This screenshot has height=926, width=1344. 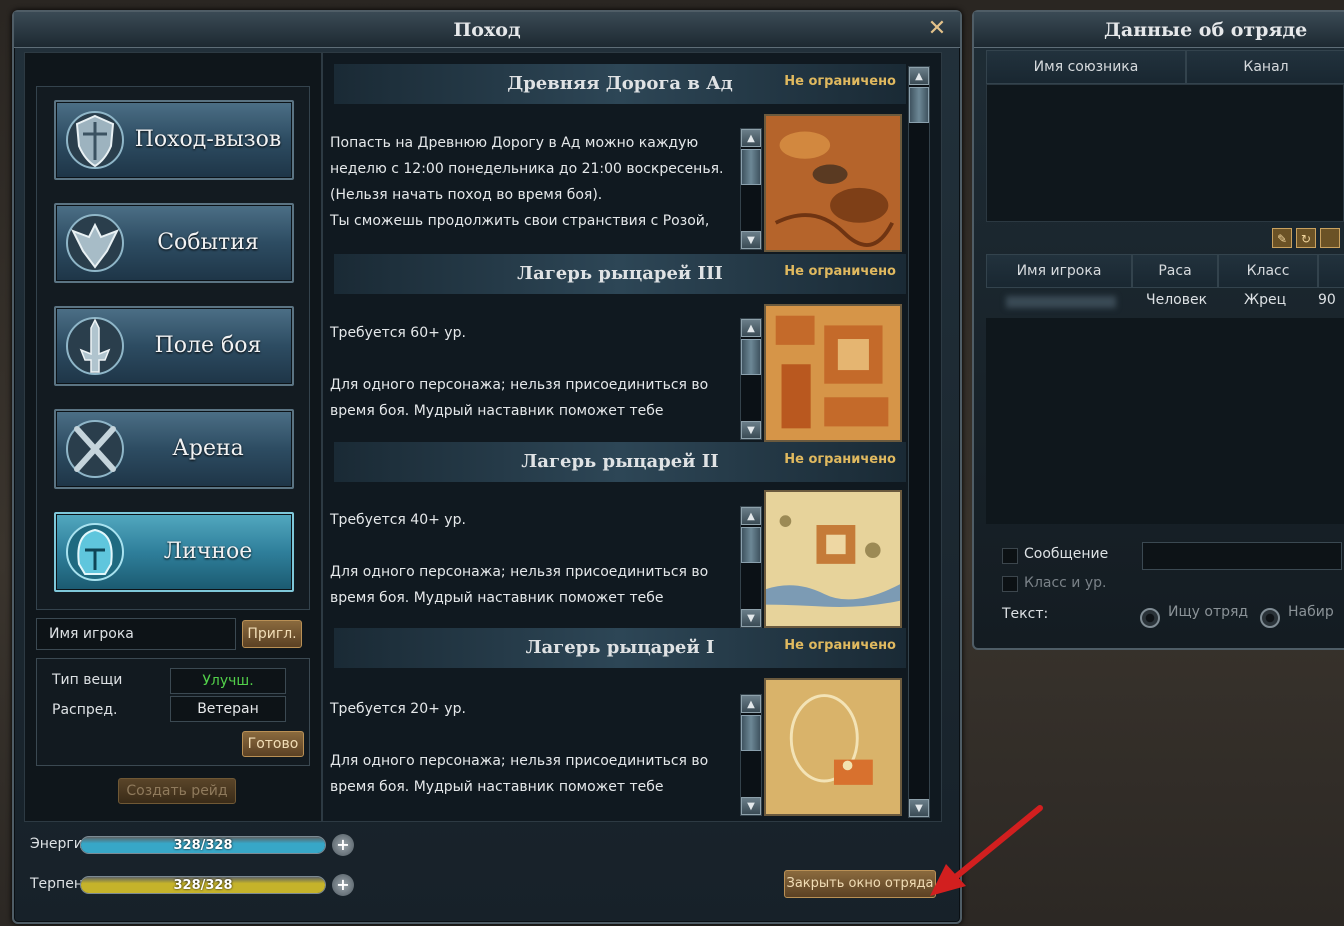 What do you see at coordinates (1265, 300) in the screenshot?
I see `class-cell: Жрец` at bounding box center [1265, 300].